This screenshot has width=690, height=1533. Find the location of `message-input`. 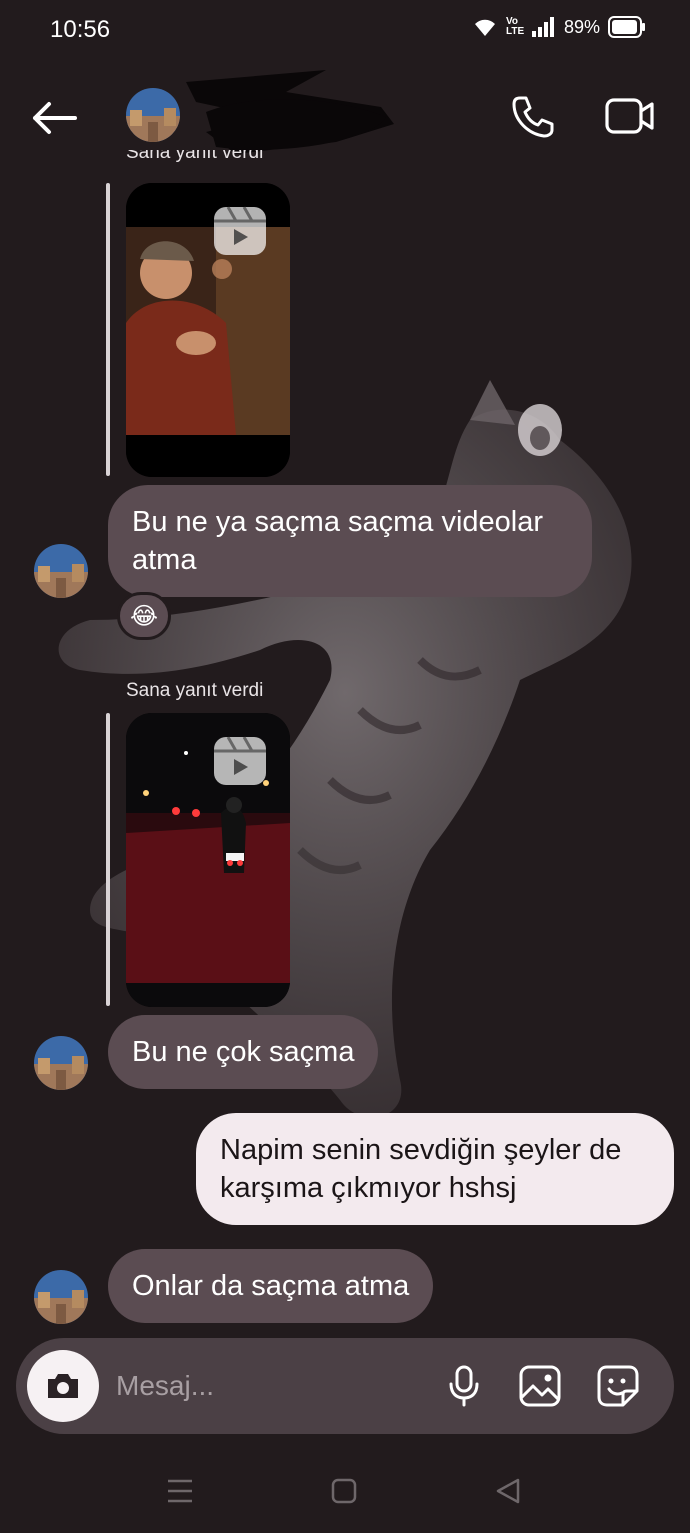

message-input is located at coordinates (266, 1386).